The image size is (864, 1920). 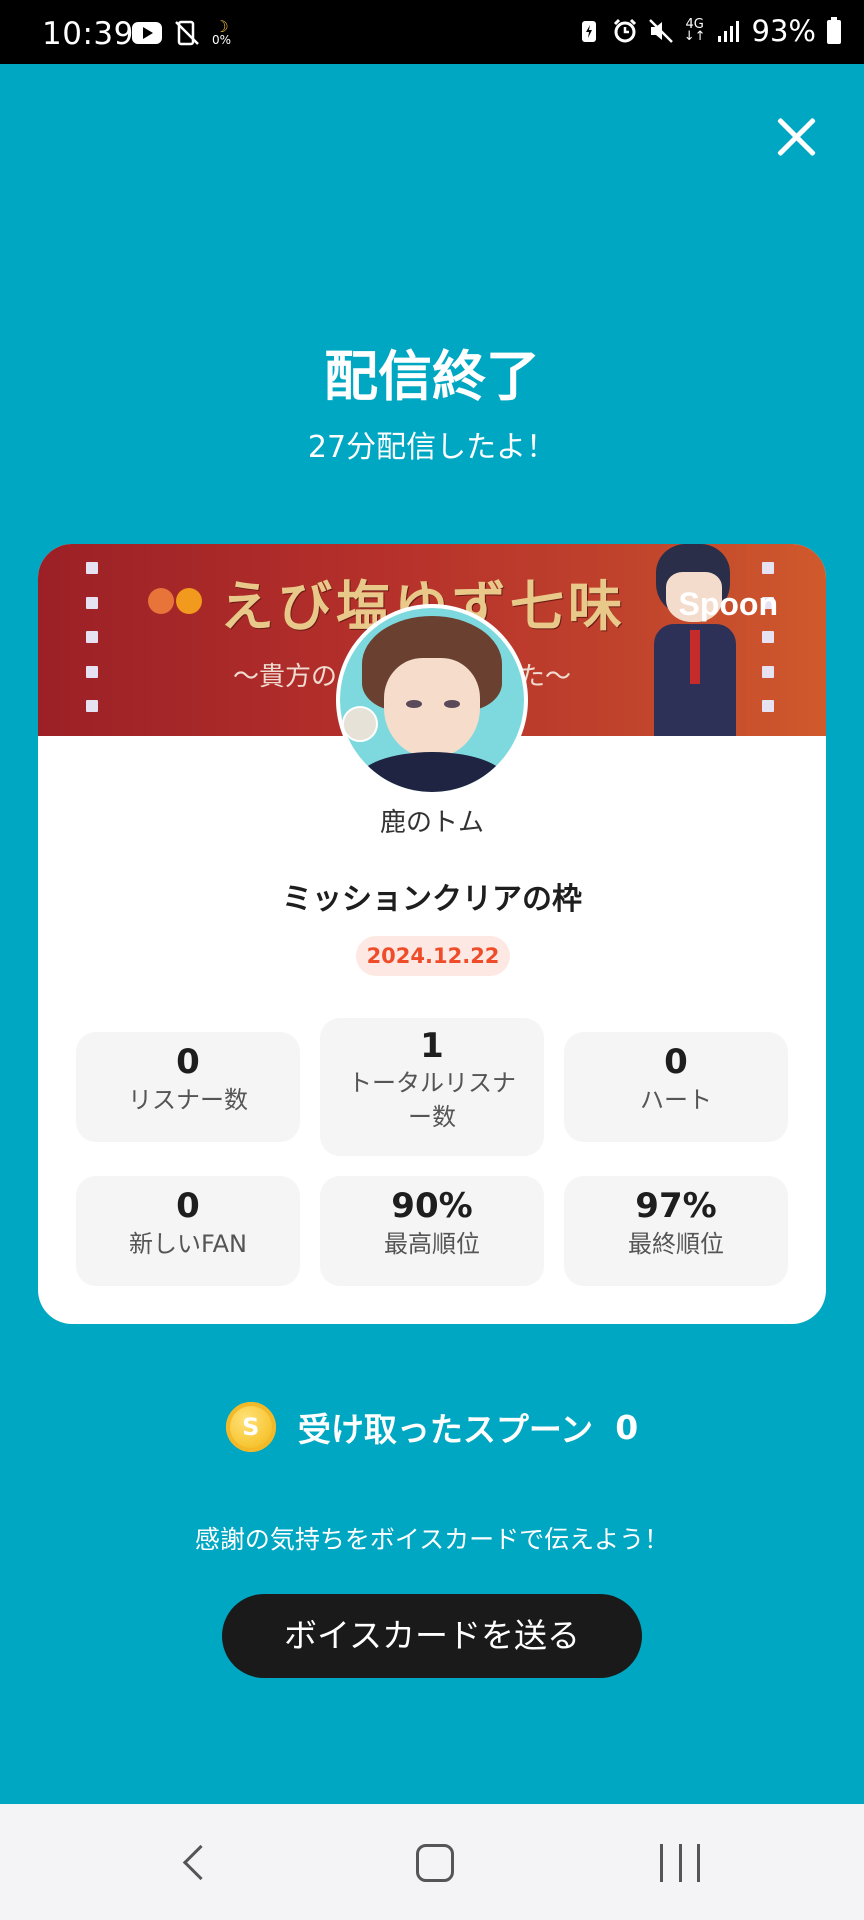 What do you see at coordinates (432, 1539) in the screenshot?
I see `thanks-message: 感謝の気持ちをボイスカードで伝えよう！` at bounding box center [432, 1539].